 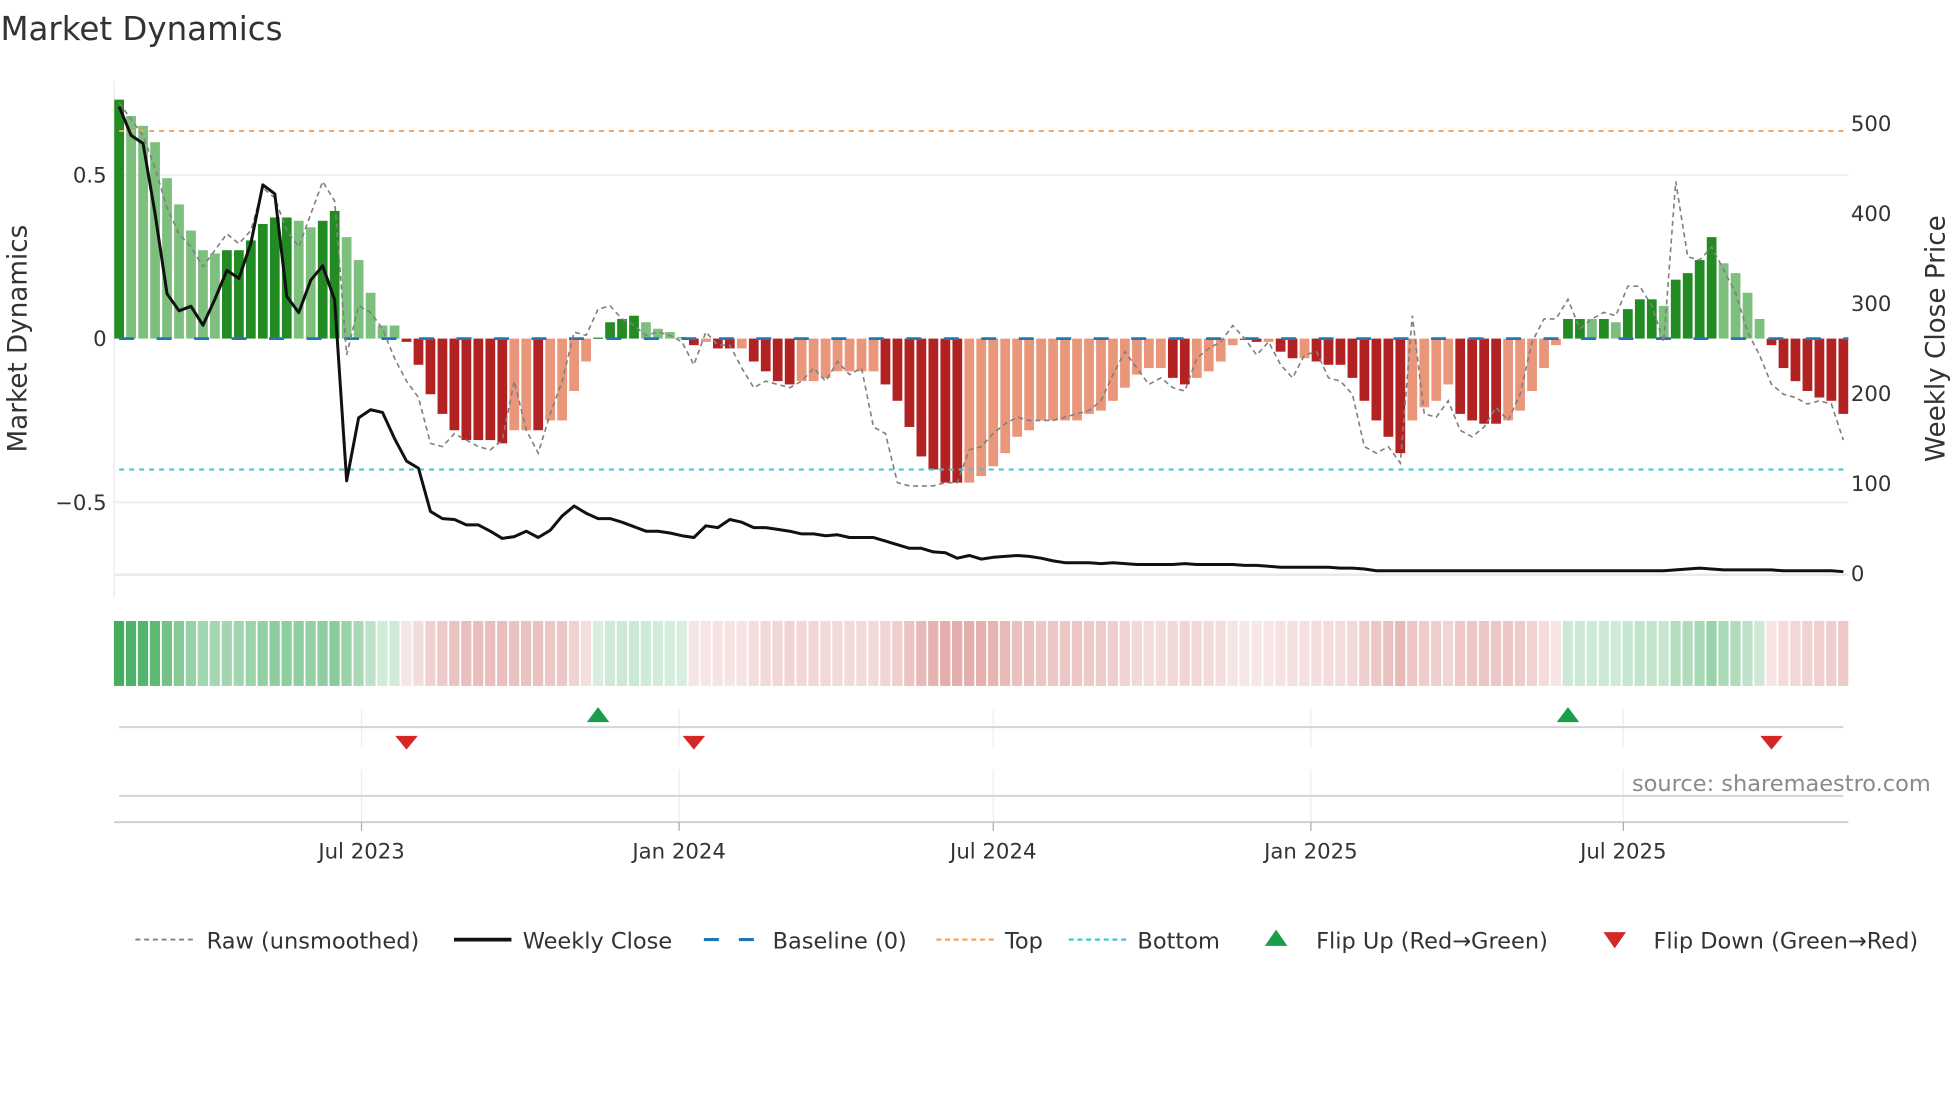 I want to click on legend-label: Top, so click(x=1023, y=941).